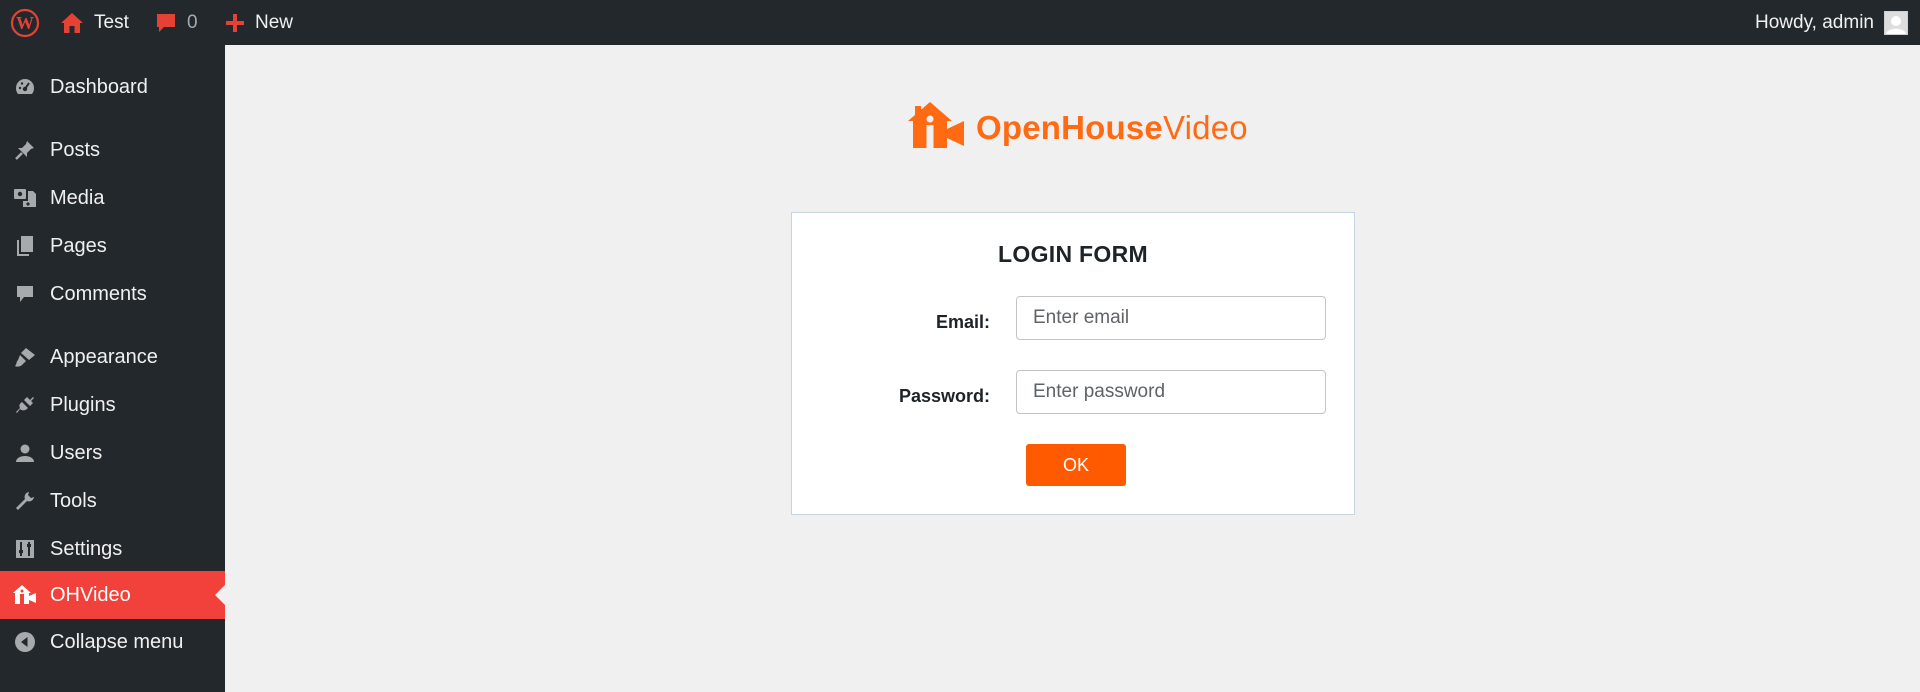 The height and width of the screenshot is (692, 1920). I want to click on form-title: LOGIN FORM, so click(1073, 254).